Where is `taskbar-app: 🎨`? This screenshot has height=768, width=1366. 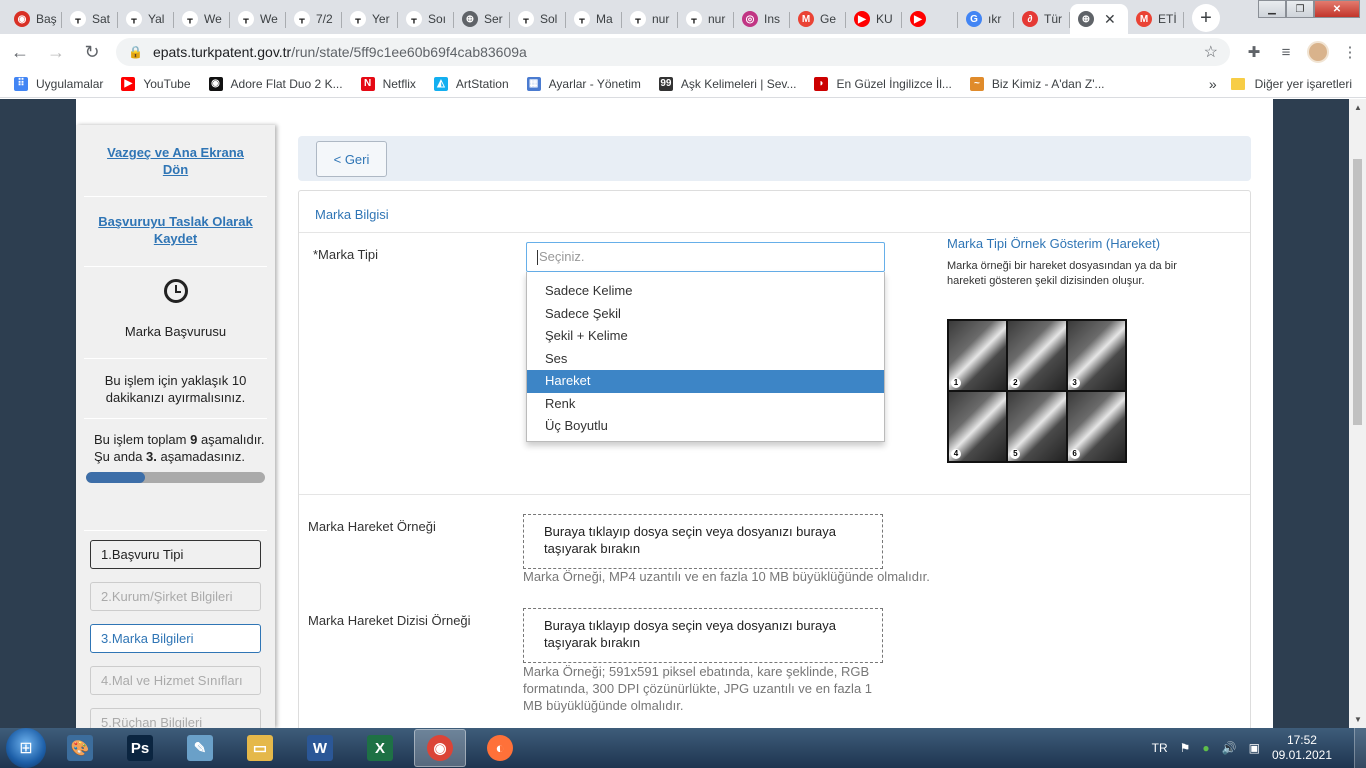
taskbar-app: 🎨 is located at coordinates (80, 748).